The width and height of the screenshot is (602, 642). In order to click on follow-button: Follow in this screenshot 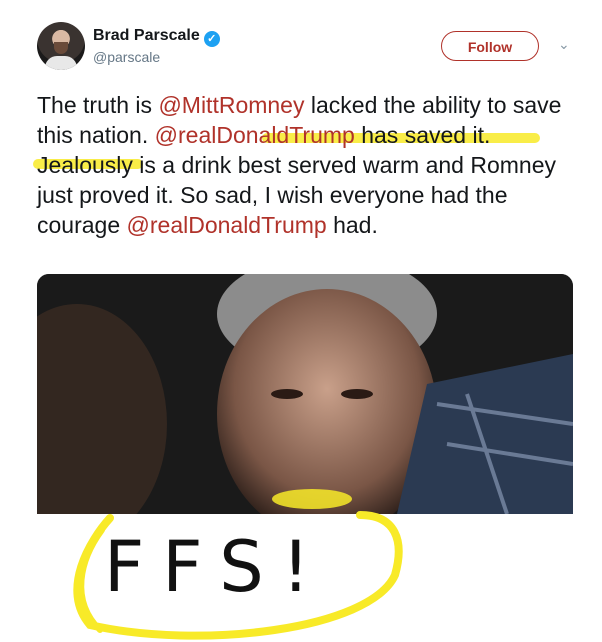, I will do `click(490, 46)`.